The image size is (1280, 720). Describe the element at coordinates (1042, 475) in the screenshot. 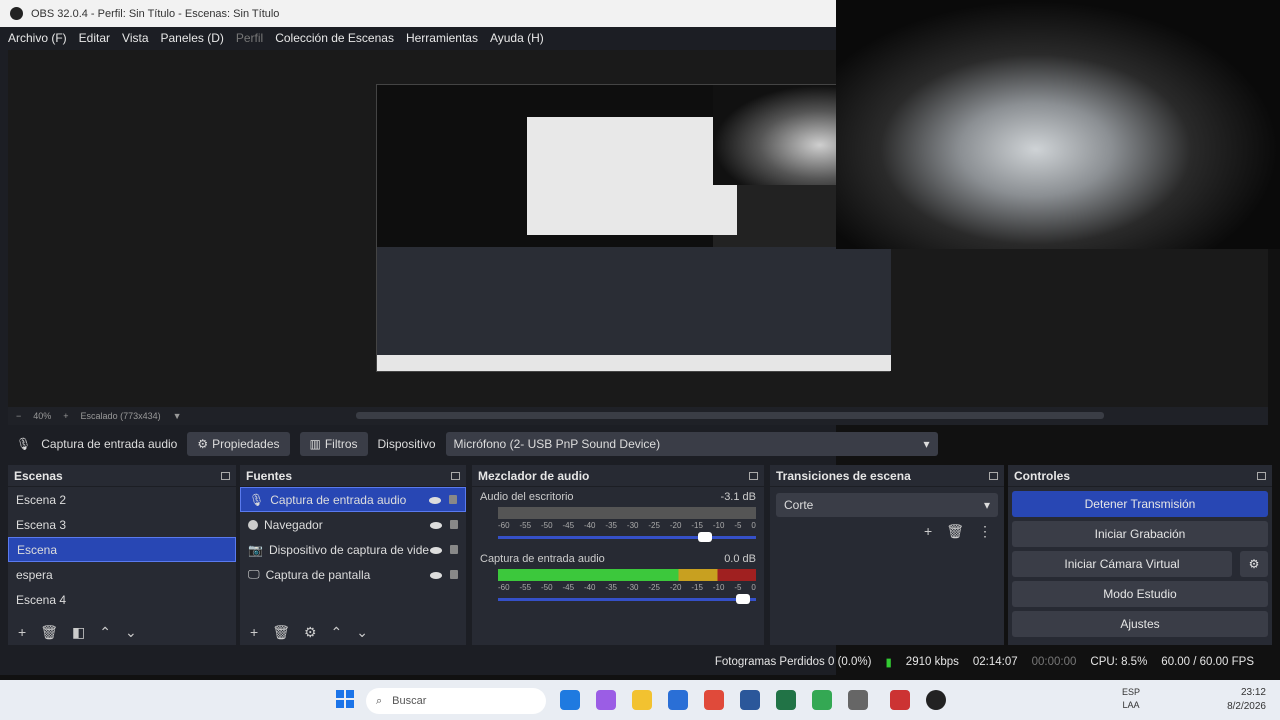

I see `controls-title: Controles` at that location.